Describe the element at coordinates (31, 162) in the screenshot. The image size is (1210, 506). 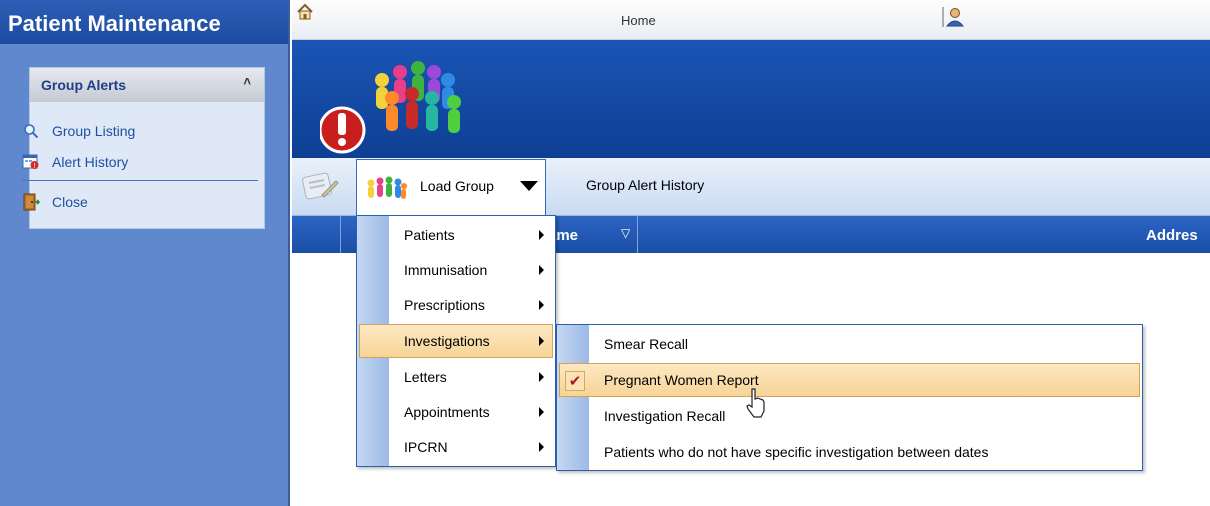
I see `alert-history-icon: !` at that location.